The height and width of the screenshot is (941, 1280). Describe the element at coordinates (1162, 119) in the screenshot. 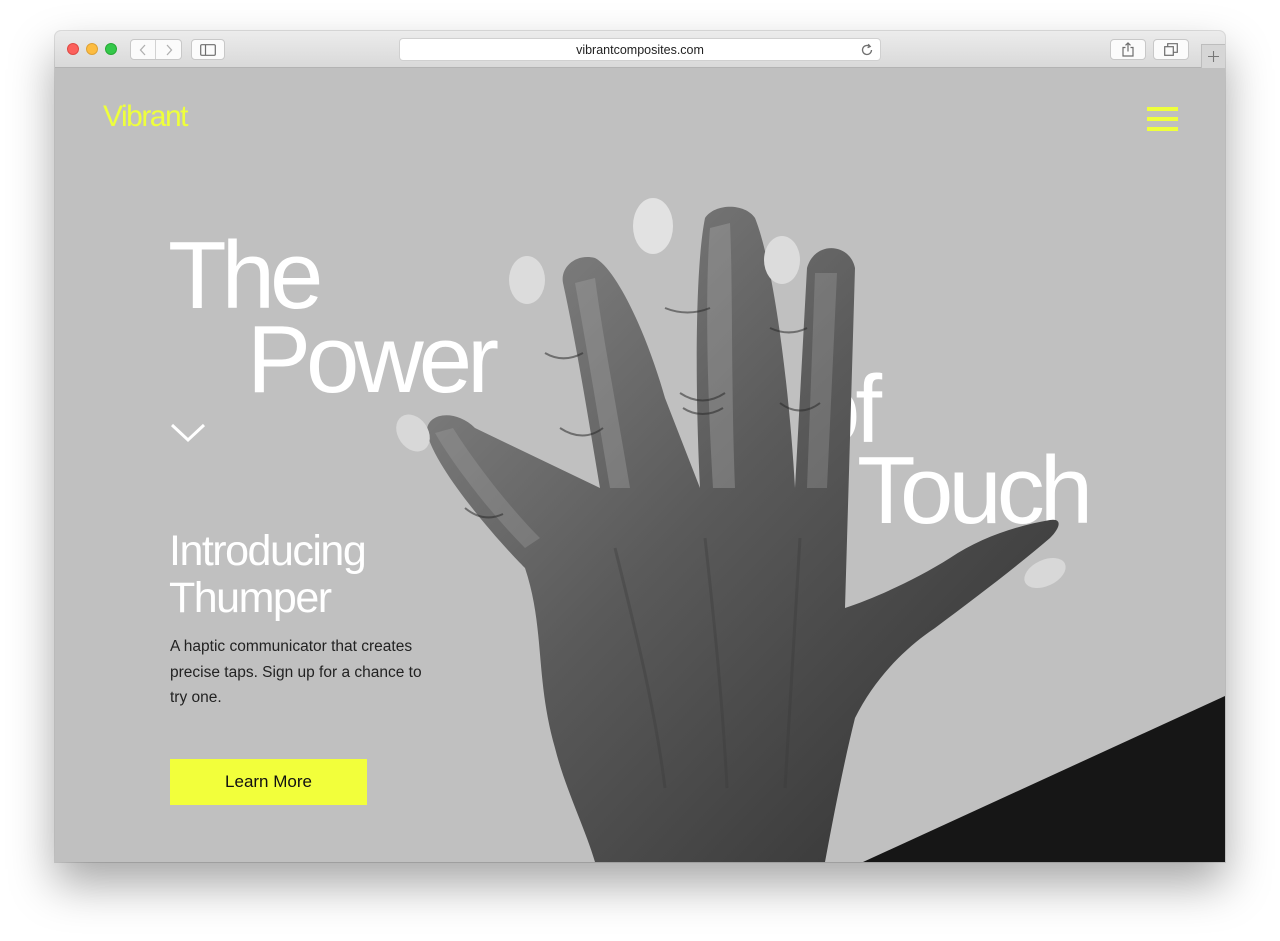

I see `menu-icon` at that location.